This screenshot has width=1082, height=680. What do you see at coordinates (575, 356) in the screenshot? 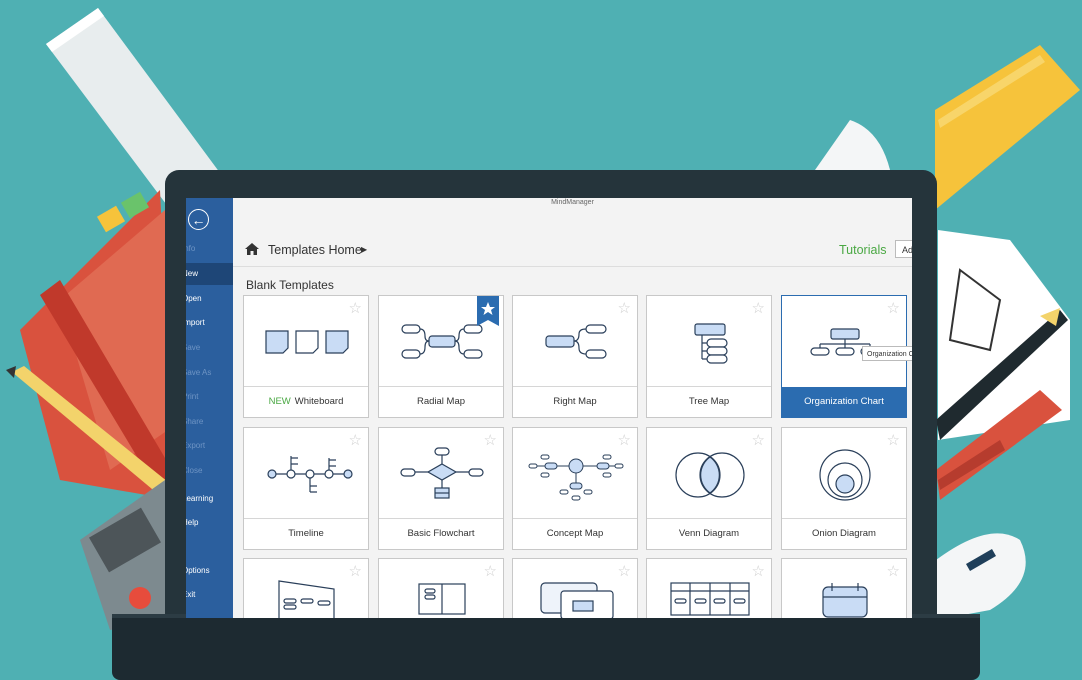
I see `template-card-right-map: ☆ Right Map` at bounding box center [575, 356].